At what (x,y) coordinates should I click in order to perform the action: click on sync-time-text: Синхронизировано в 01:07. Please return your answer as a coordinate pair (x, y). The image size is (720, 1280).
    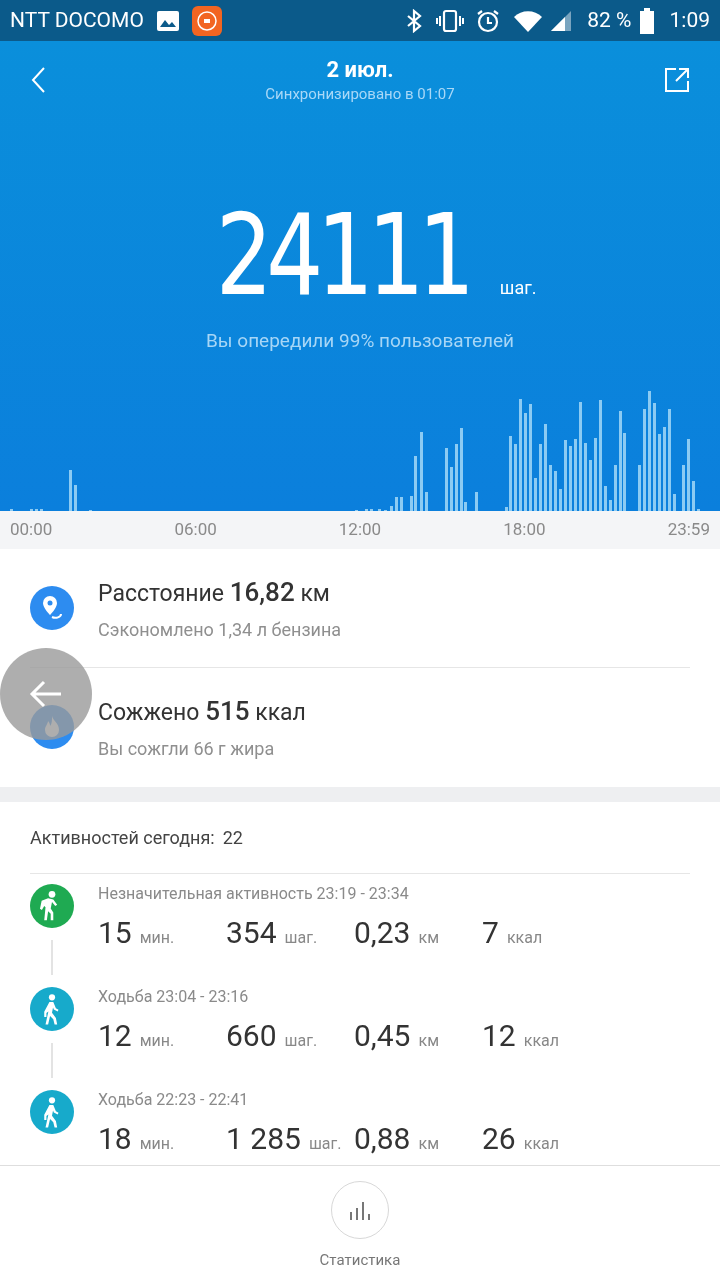
    Looking at the image, I should click on (360, 94).